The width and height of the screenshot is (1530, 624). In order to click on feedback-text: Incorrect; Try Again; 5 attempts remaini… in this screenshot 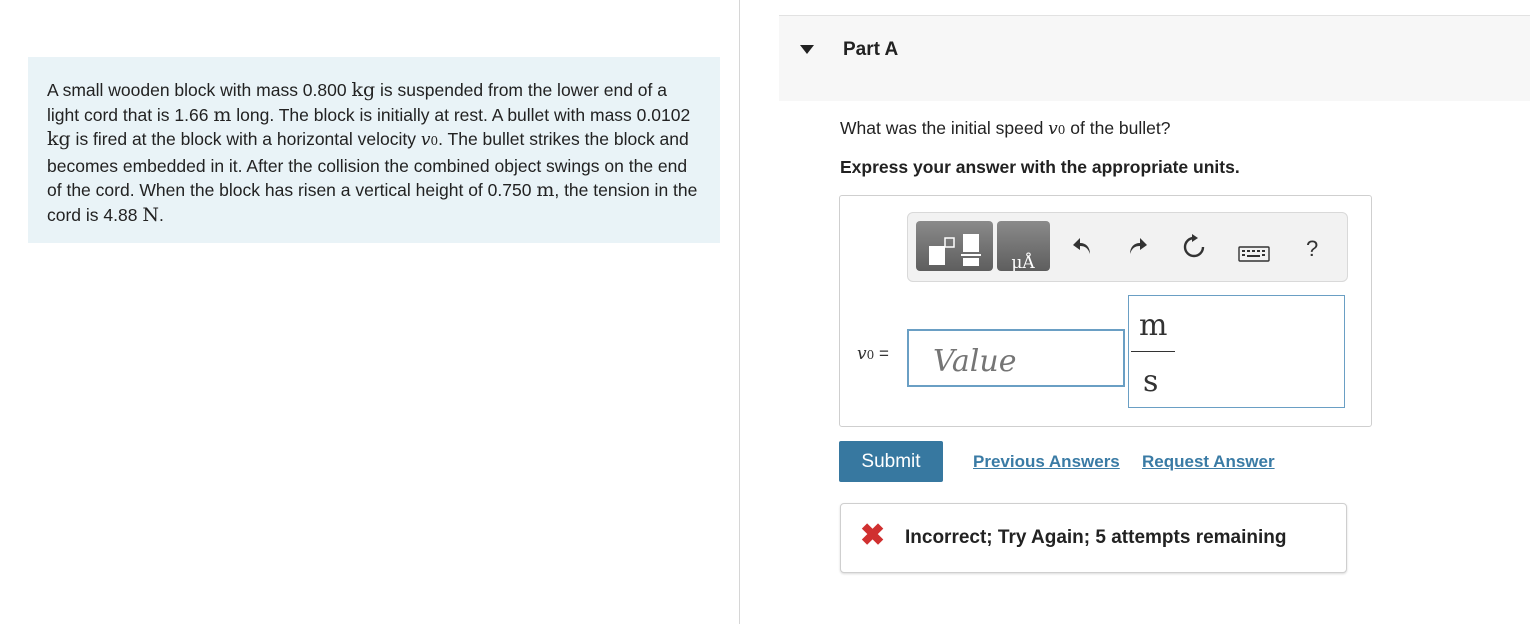, I will do `click(1096, 537)`.